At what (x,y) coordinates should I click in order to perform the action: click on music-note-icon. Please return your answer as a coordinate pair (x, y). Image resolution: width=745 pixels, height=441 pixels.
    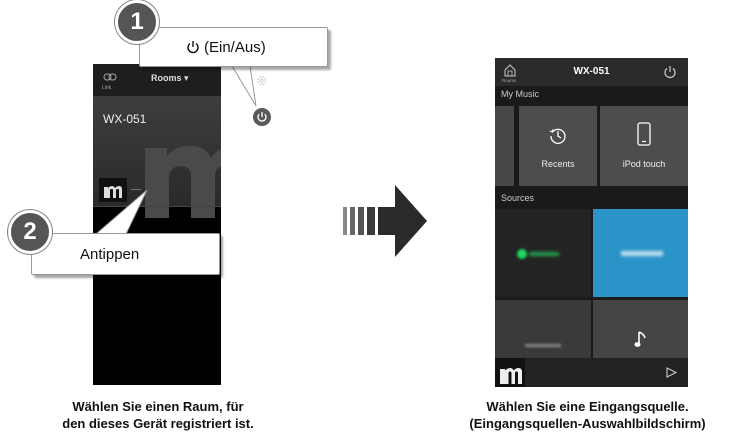
    Looking at the image, I should click on (640, 339).